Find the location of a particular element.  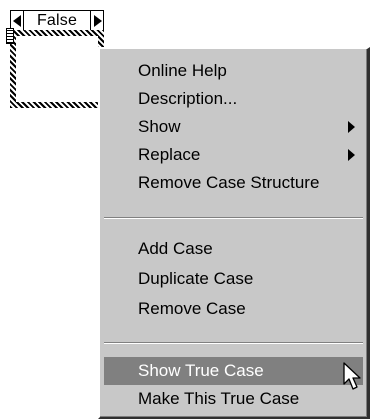

case-selector: False is located at coordinates (57, 20).